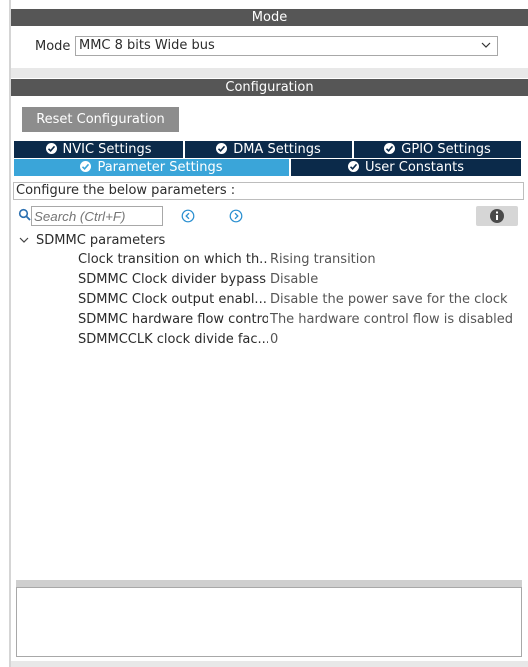 The height and width of the screenshot is (667, 528). Describe the element at coordinates (277, 149) in the screenshot. I see `tab-label: DMA Settings` at that location.